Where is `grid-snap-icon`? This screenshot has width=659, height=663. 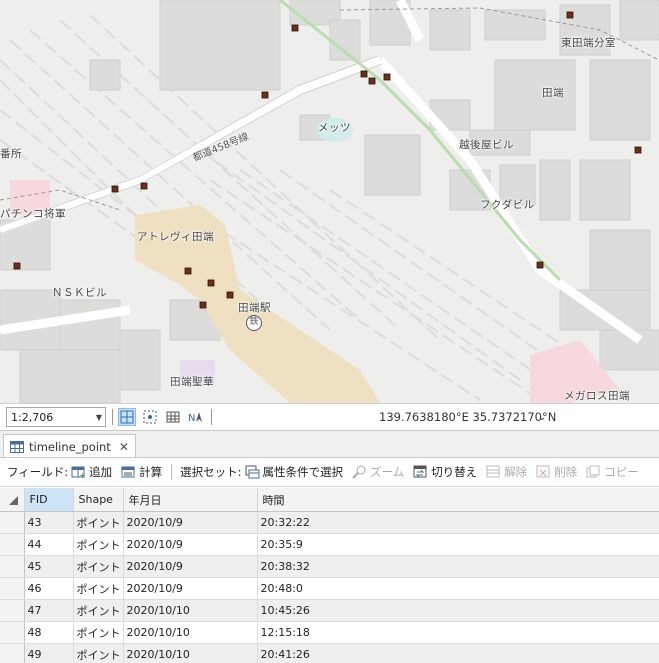
grid-snap-icon is located at coordinates (127, 417).